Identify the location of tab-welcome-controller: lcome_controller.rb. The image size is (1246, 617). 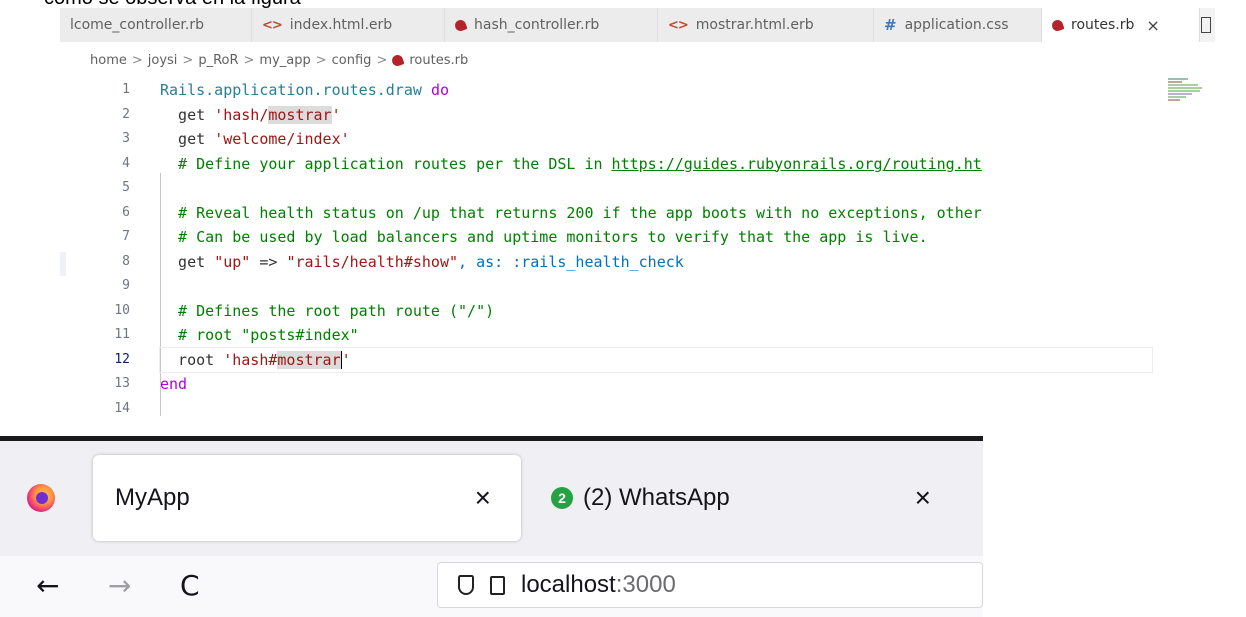
(156, 25).